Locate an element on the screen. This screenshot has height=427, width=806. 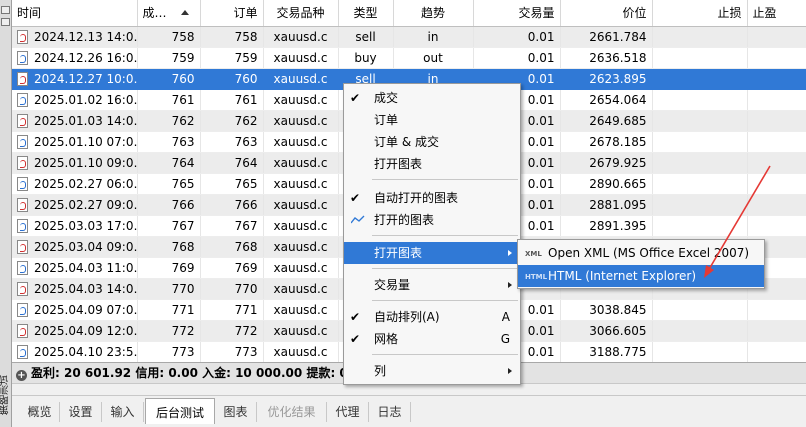
cell-order: 765 is located at coordinates (232, 184).